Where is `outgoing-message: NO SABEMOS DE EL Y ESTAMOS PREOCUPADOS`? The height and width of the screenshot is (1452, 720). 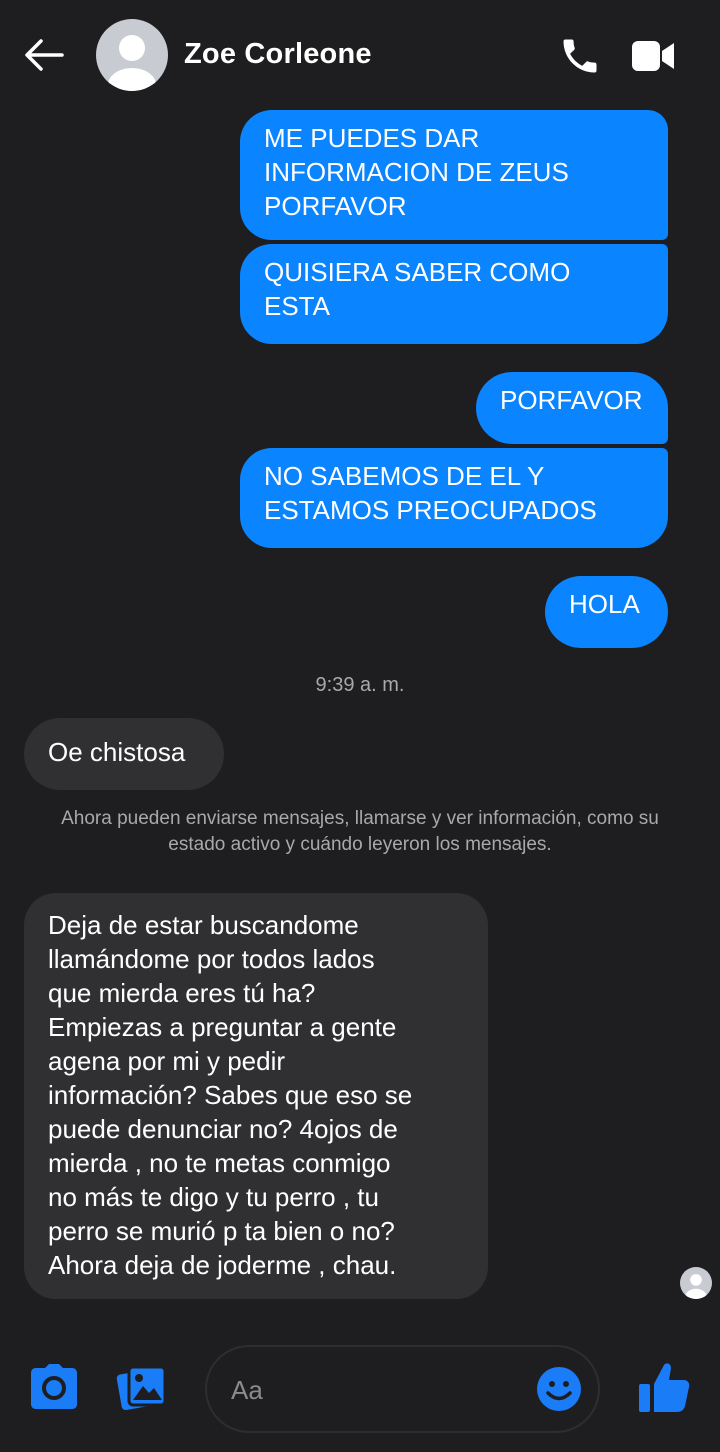 outgoing-message: NO SABEMOS DE EL Y ESTAMOS PREOCUPADOS is located at coordinates (454, 498).